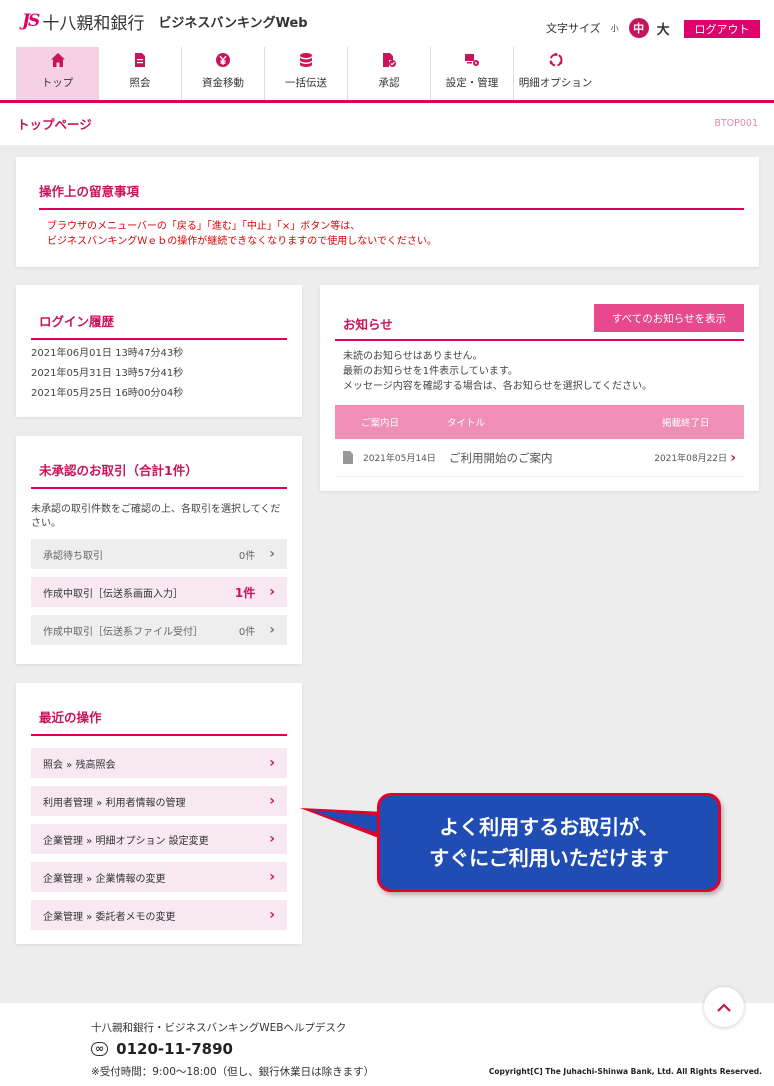  I want to click on recent-item: 企業管理 » 明細オプション 設定変更 ›, so click(159, 839).